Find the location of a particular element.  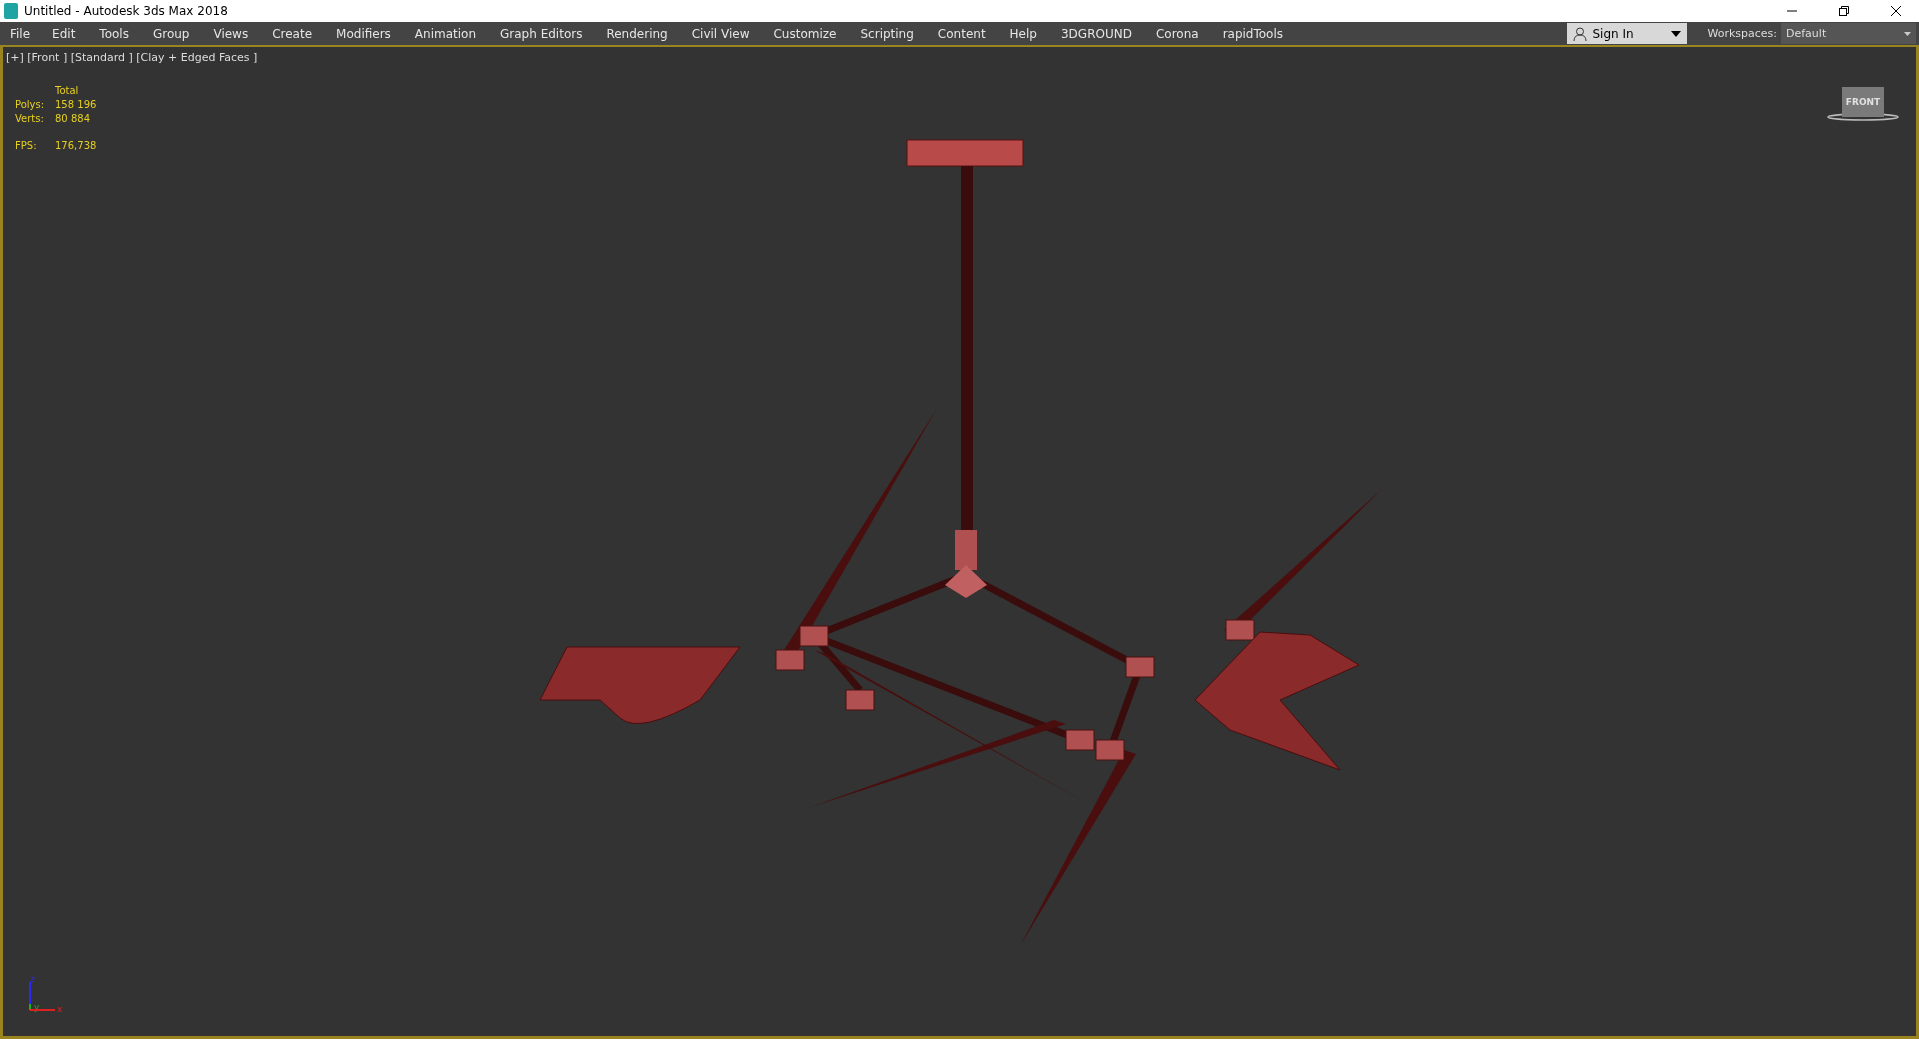

menu-item: Corona is located at coordinates (1177, 33).